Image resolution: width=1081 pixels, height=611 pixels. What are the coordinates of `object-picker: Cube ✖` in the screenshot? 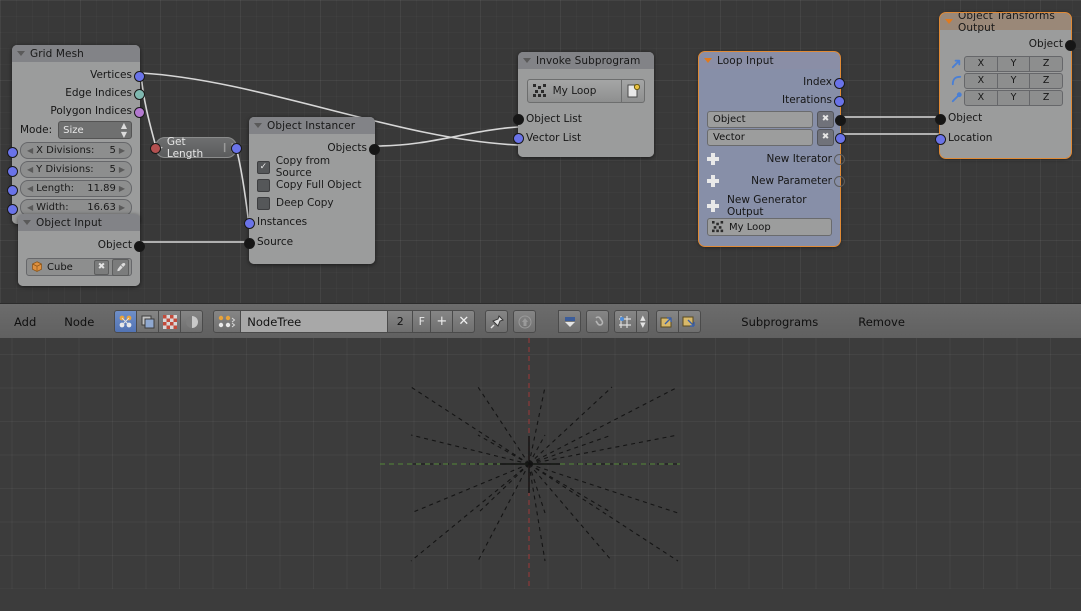 It's located at (79, 267).